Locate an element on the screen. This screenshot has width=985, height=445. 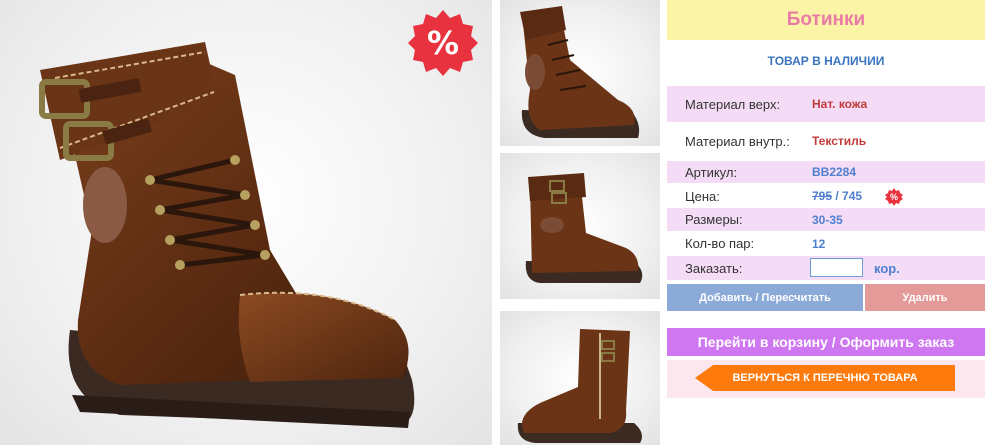
spec-row-article: Артикул: BB2284 is located at coordinates (826, 172).